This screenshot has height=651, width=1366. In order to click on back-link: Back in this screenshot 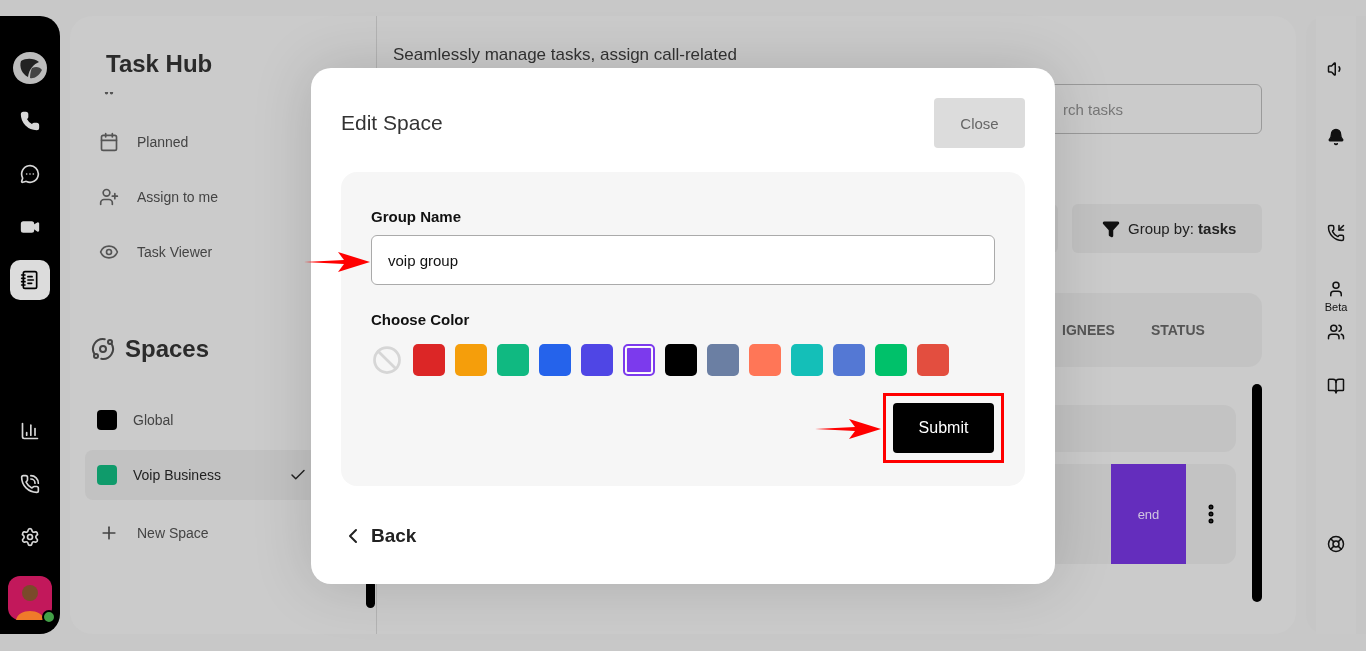, I will do `click(394, 536)`.